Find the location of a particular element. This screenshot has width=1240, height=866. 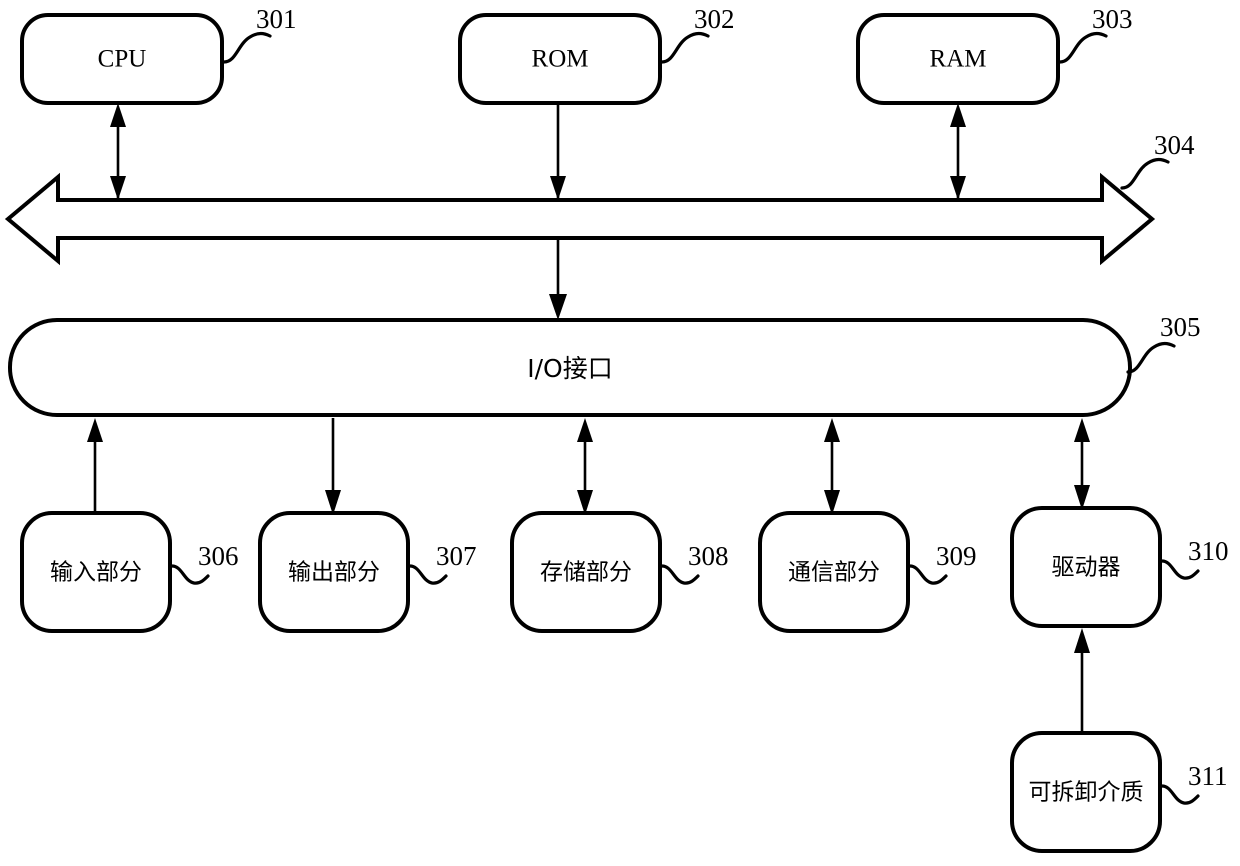

ref-number-308: 308 is located at coordinates (708, 556).